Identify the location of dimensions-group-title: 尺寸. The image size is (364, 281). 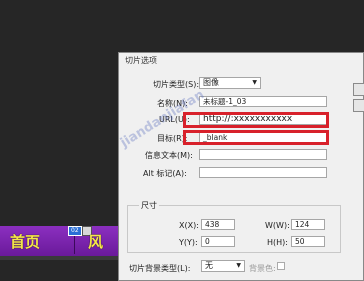
(149, 205).